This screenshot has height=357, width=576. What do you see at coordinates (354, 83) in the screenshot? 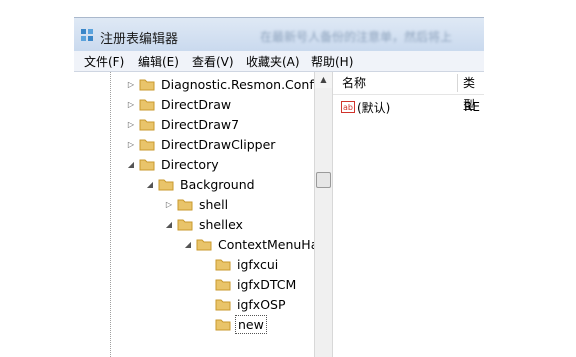
I see `column-header-name: 名称` at bounding box center [354, 83].